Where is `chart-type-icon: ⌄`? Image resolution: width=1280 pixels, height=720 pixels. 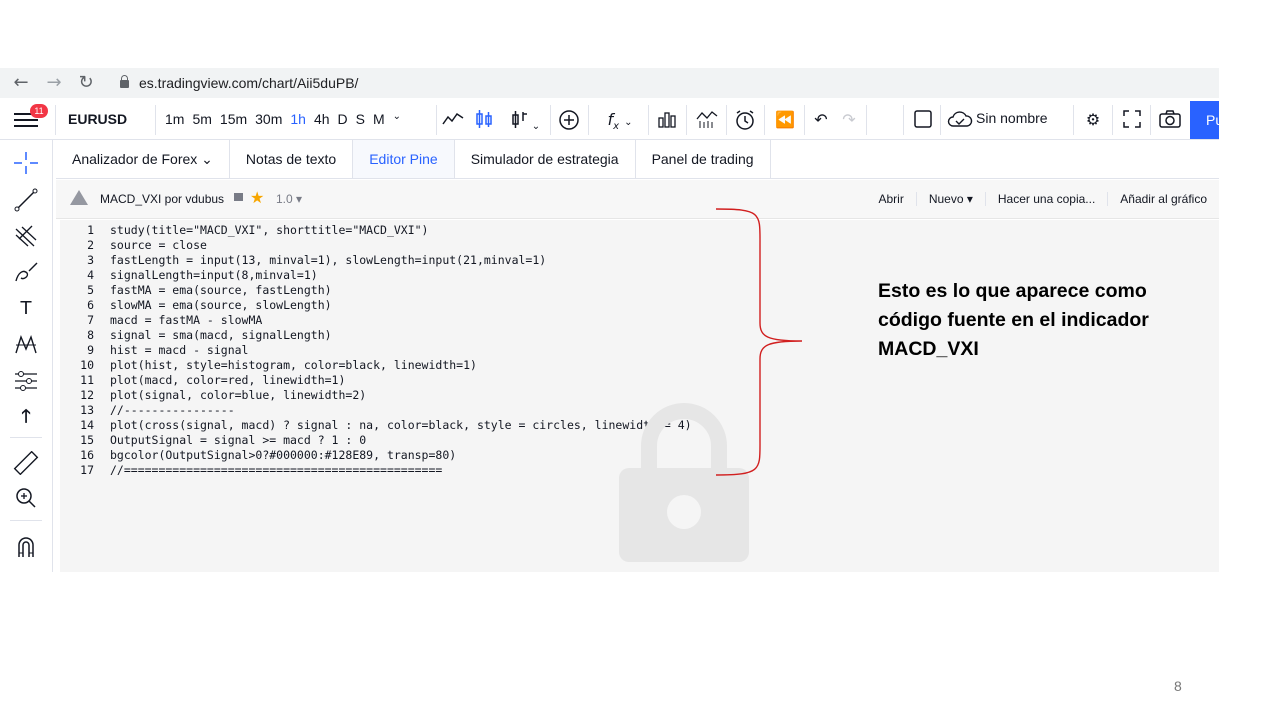 chart-type-icon: ⌄ is located at coordinates (525, 120).